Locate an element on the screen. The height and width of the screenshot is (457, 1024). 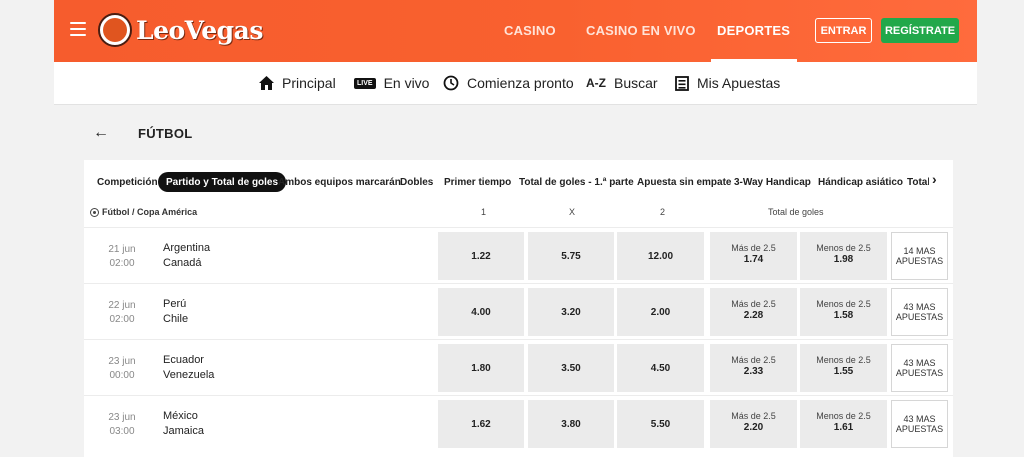
odd-away: 5.50 is located at coordinates (660, 424).